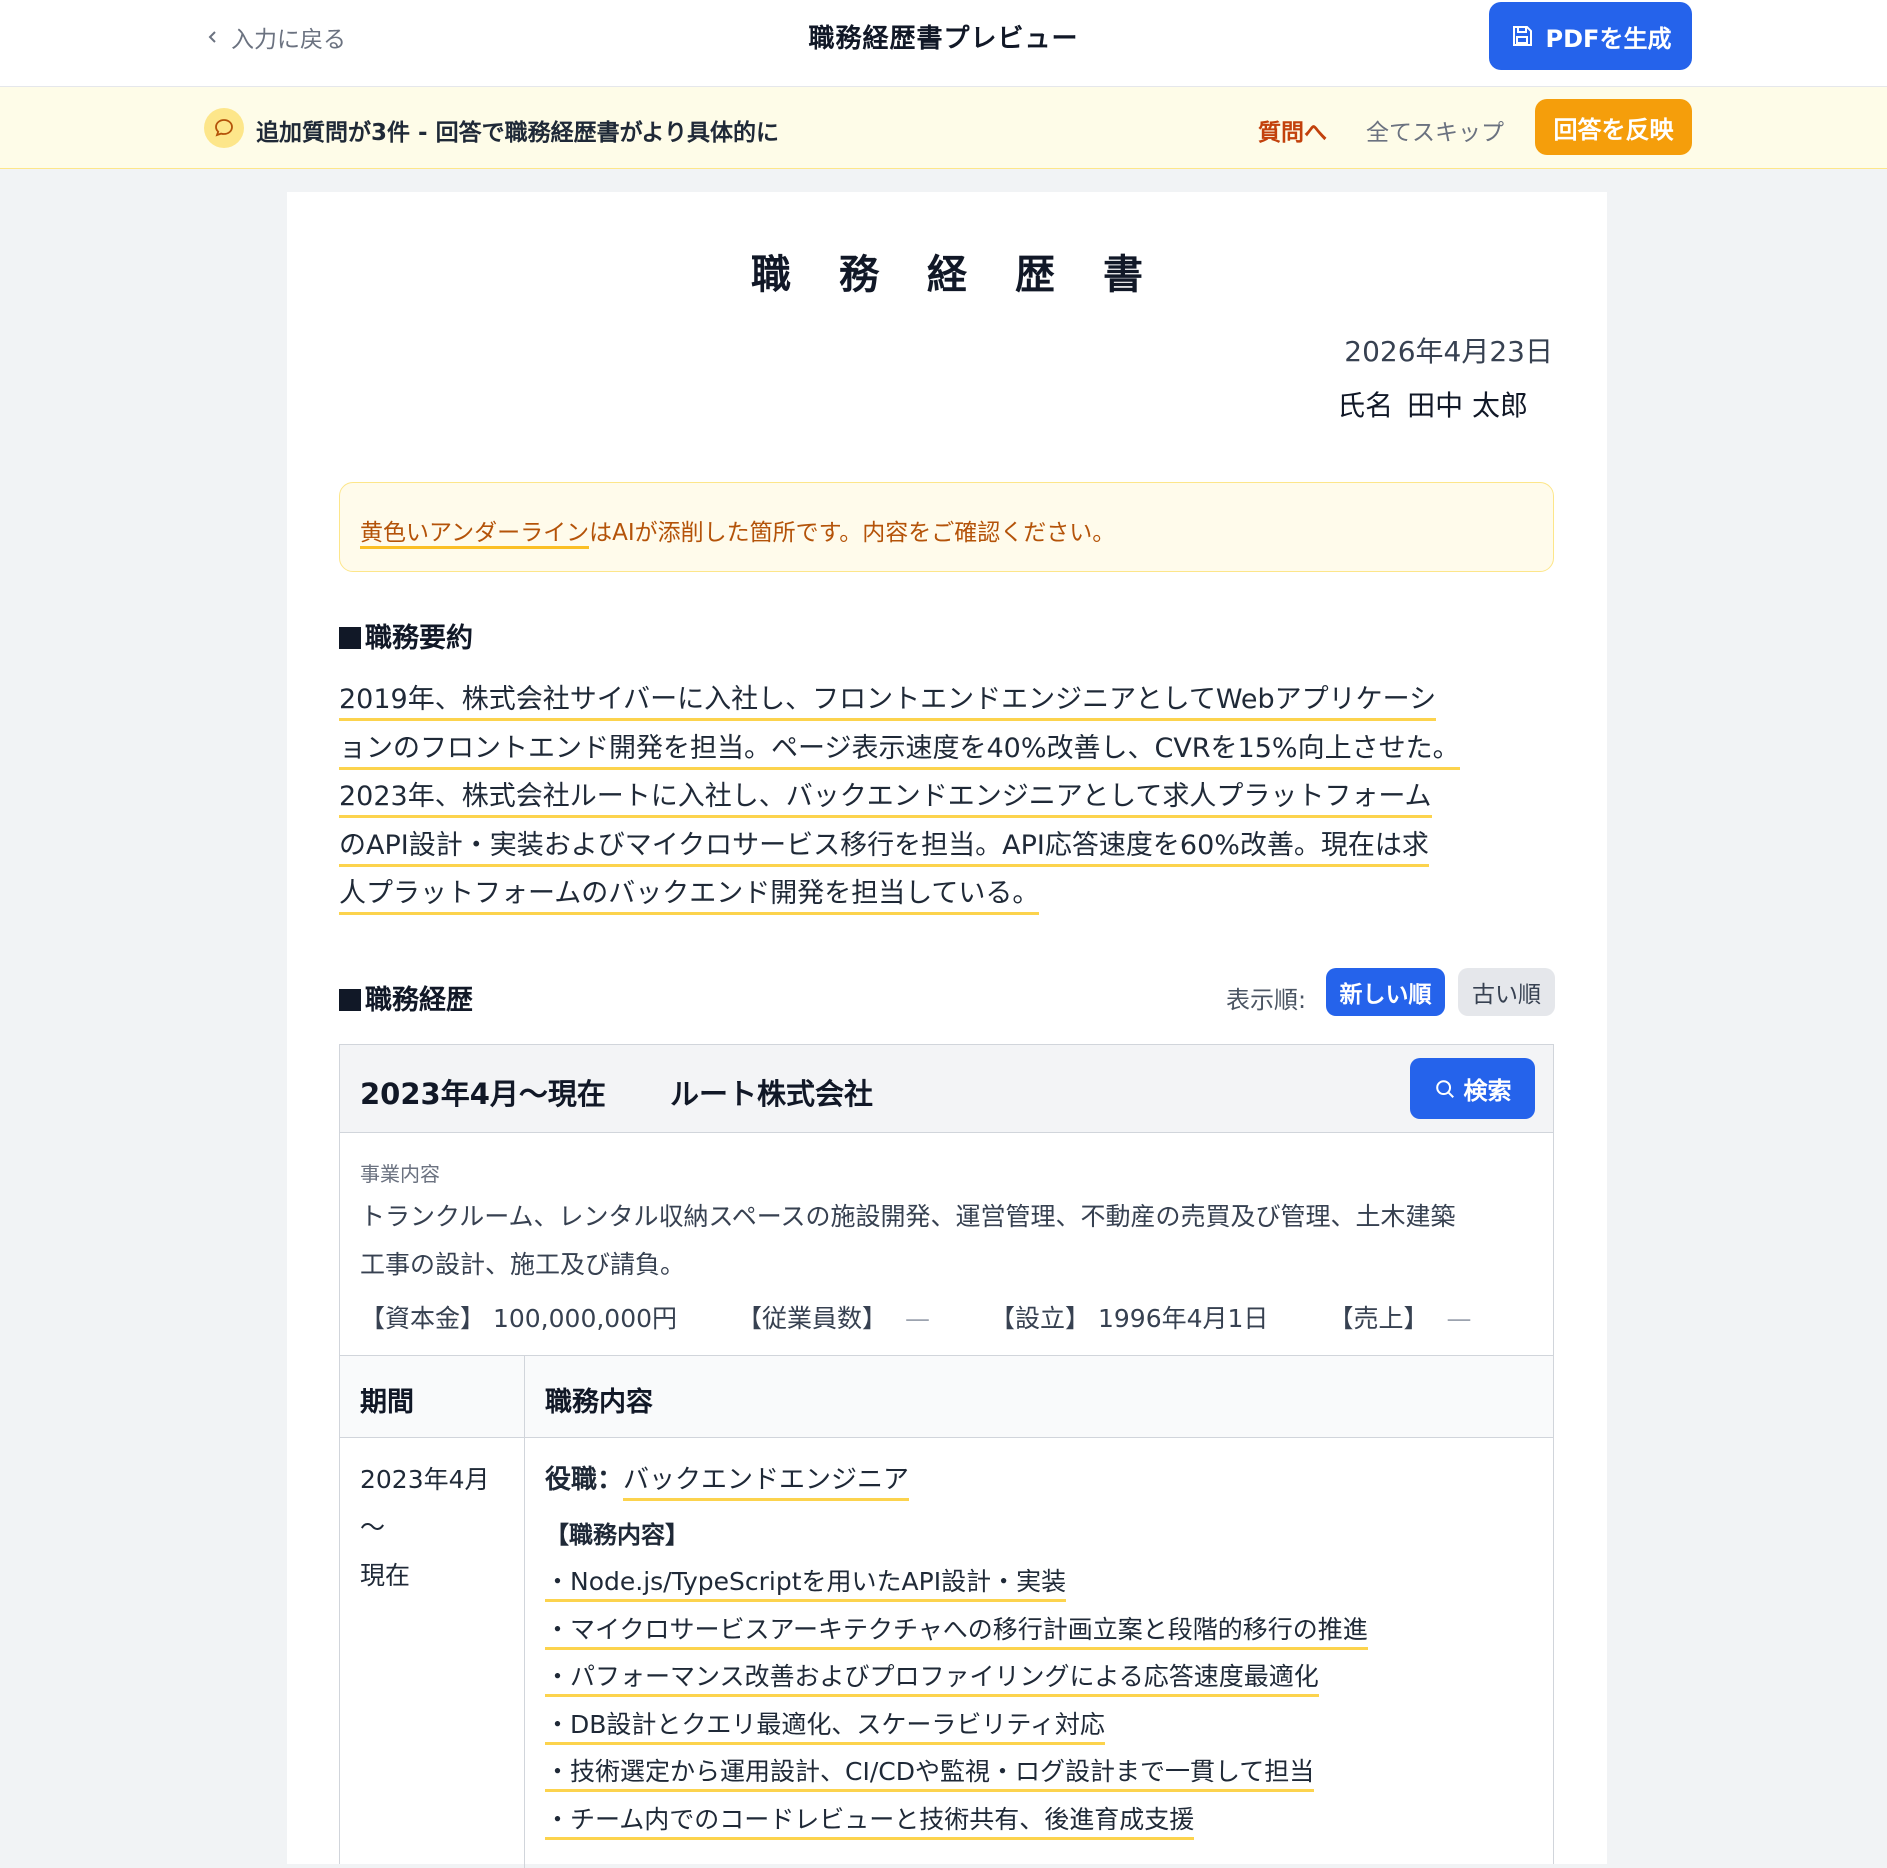  I want to click on generate-pdf-label: PDFを生成, so click(1608, 38).